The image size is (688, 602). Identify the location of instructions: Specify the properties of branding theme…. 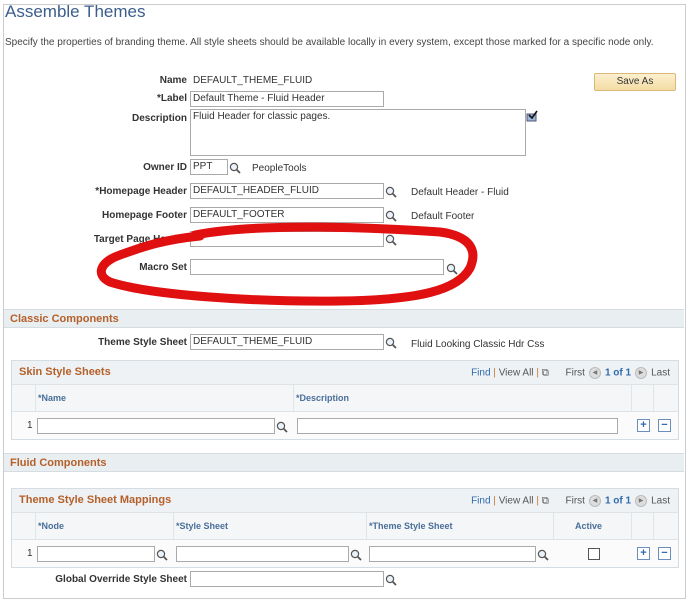
(329, 42).